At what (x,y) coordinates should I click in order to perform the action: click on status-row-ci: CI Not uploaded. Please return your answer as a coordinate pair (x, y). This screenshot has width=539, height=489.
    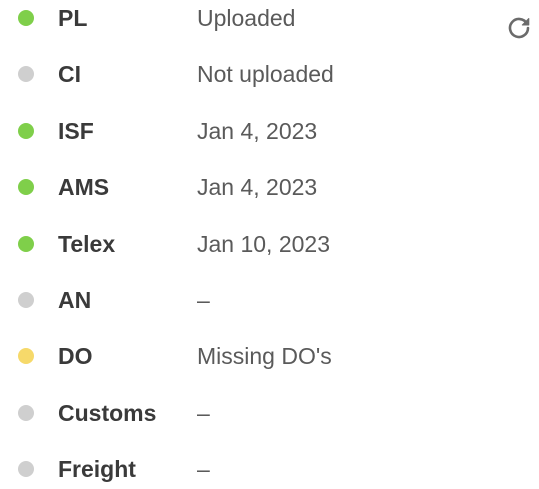
    Looking at the image, I should click on (269, 74).